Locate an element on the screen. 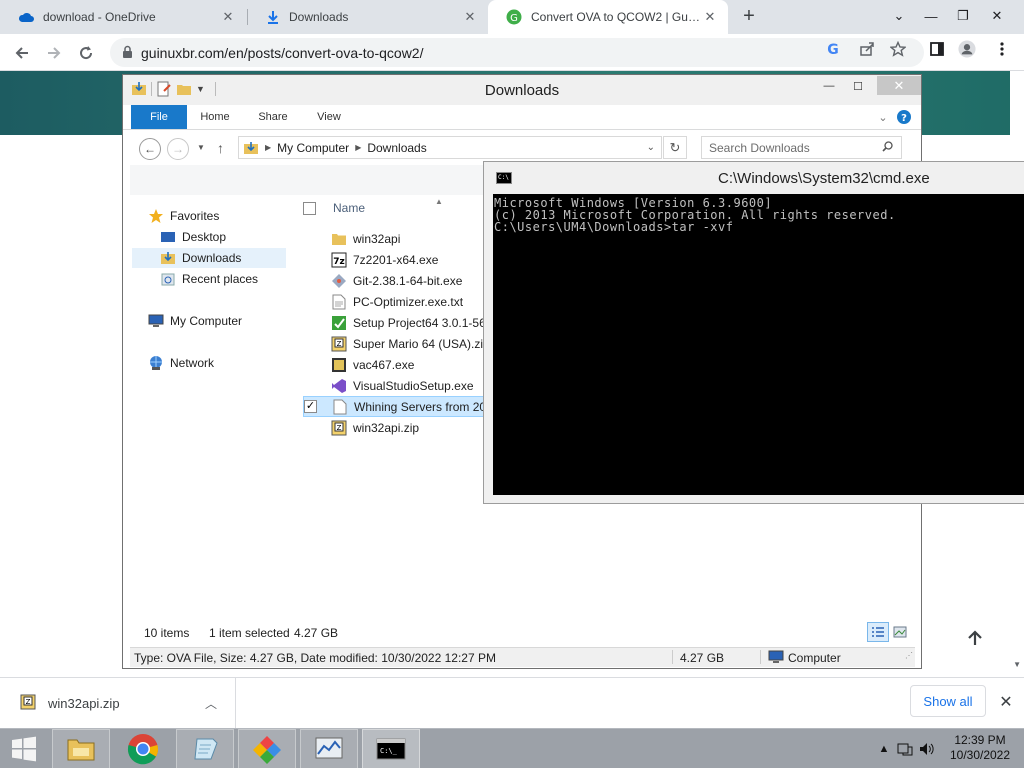  taskbar-colorful-app is located at coordinates (267, 748).